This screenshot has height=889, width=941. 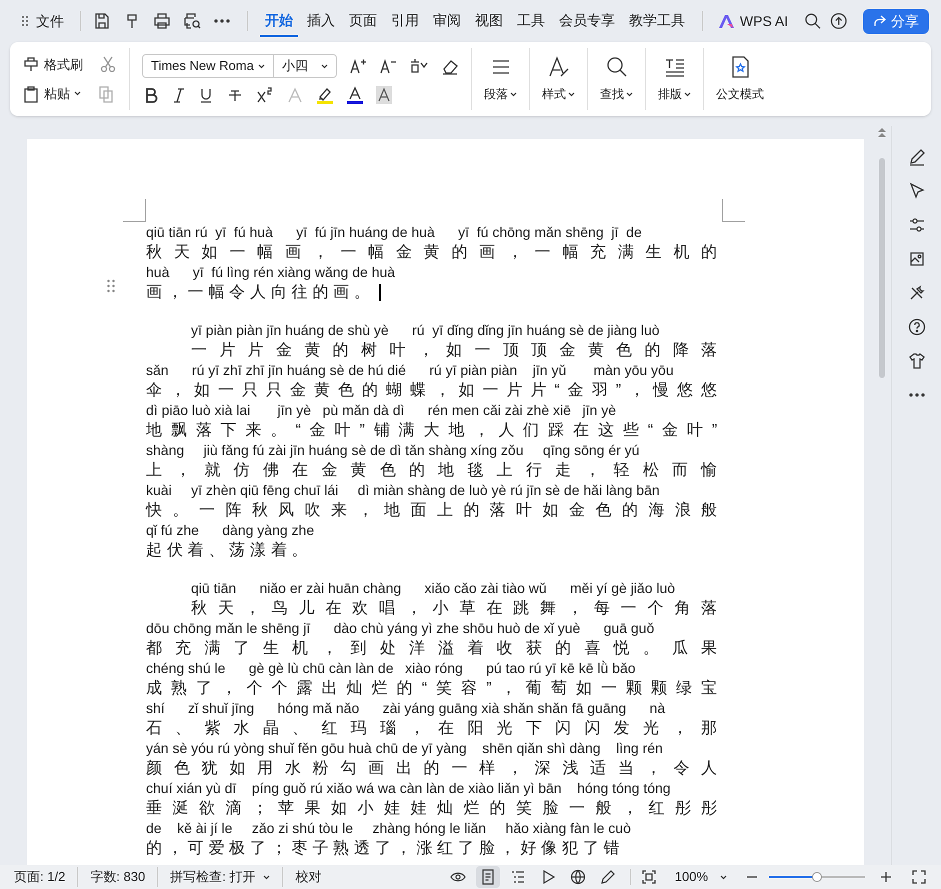 I want to click on cloud-upload-icon, so click(x=839, y=21).